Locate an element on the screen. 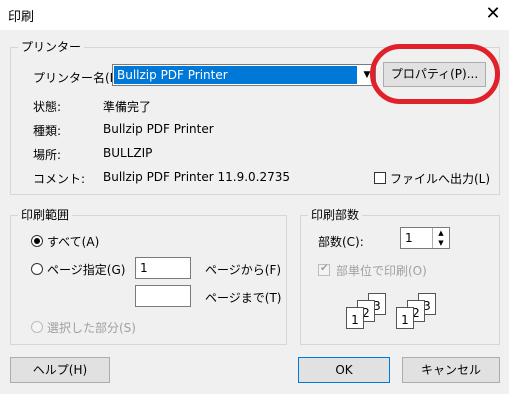  window-title: 印刷 is located at coordinates (21, 17).